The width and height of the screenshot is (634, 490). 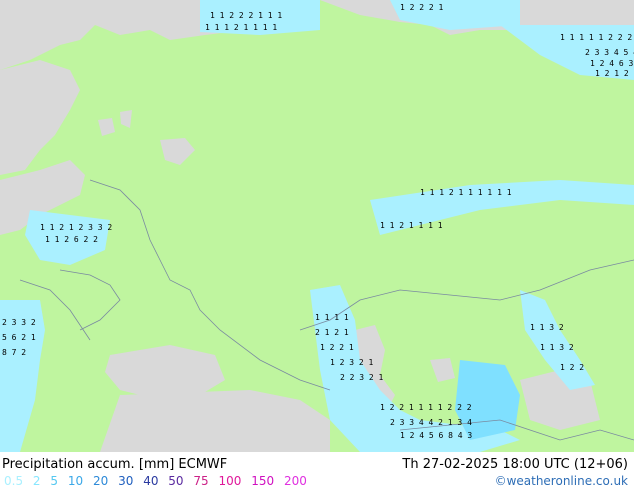 I want to click on svg-text: 8 7 2, so click(x=14, y=352).